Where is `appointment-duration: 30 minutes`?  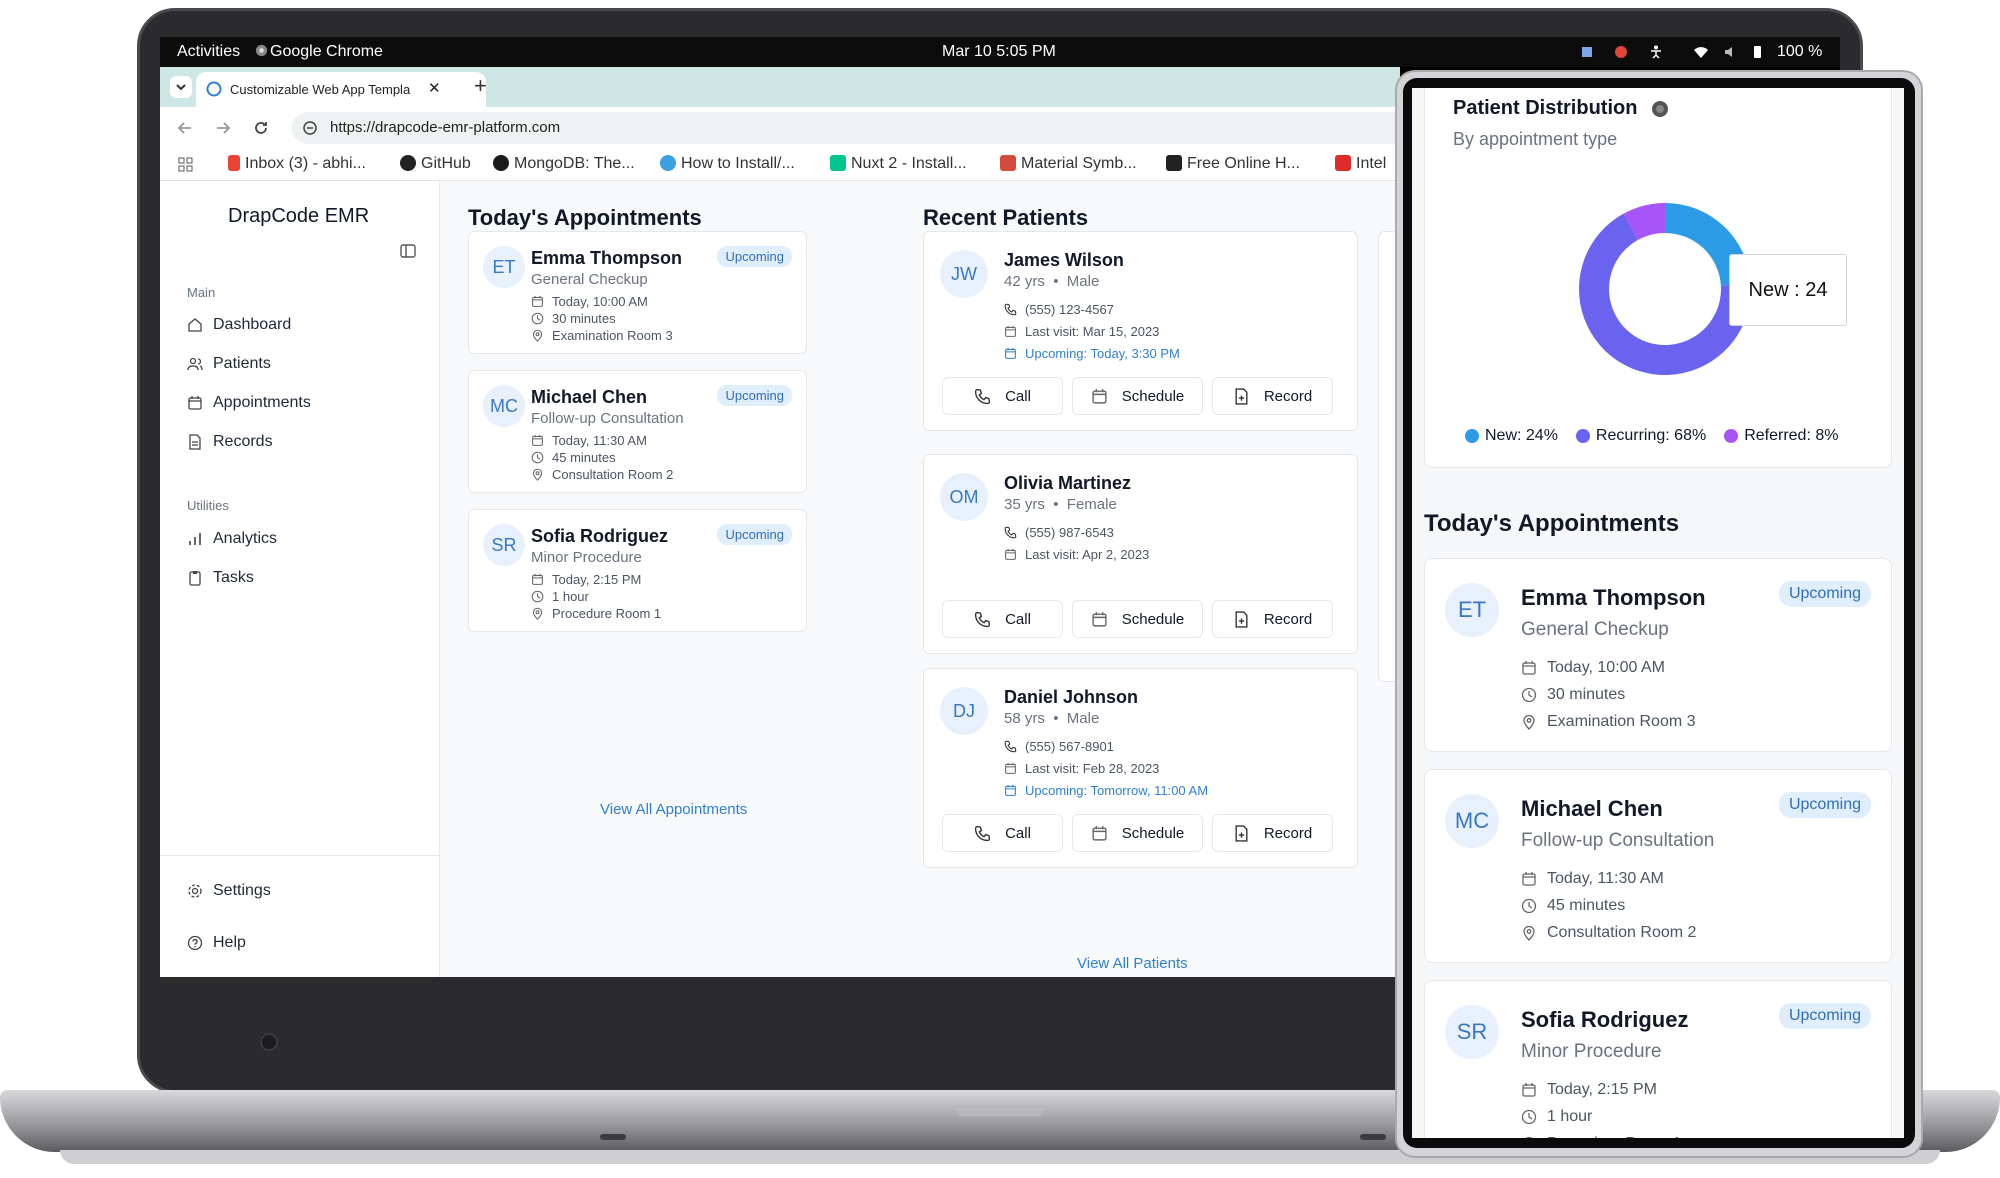
appointment-duration: 30 minutes is located at coordinates (573, 318).